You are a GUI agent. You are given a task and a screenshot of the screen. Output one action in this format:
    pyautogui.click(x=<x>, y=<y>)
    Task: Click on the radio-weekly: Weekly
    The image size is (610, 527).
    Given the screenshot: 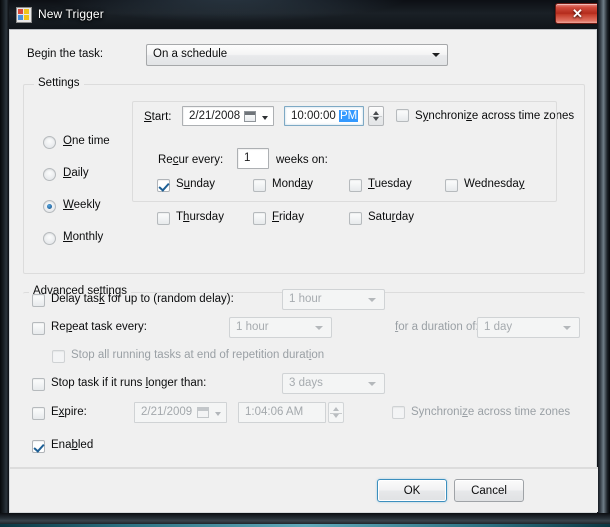 What is the action you would take?
    pyautogui.click(x=88, y=207)
    